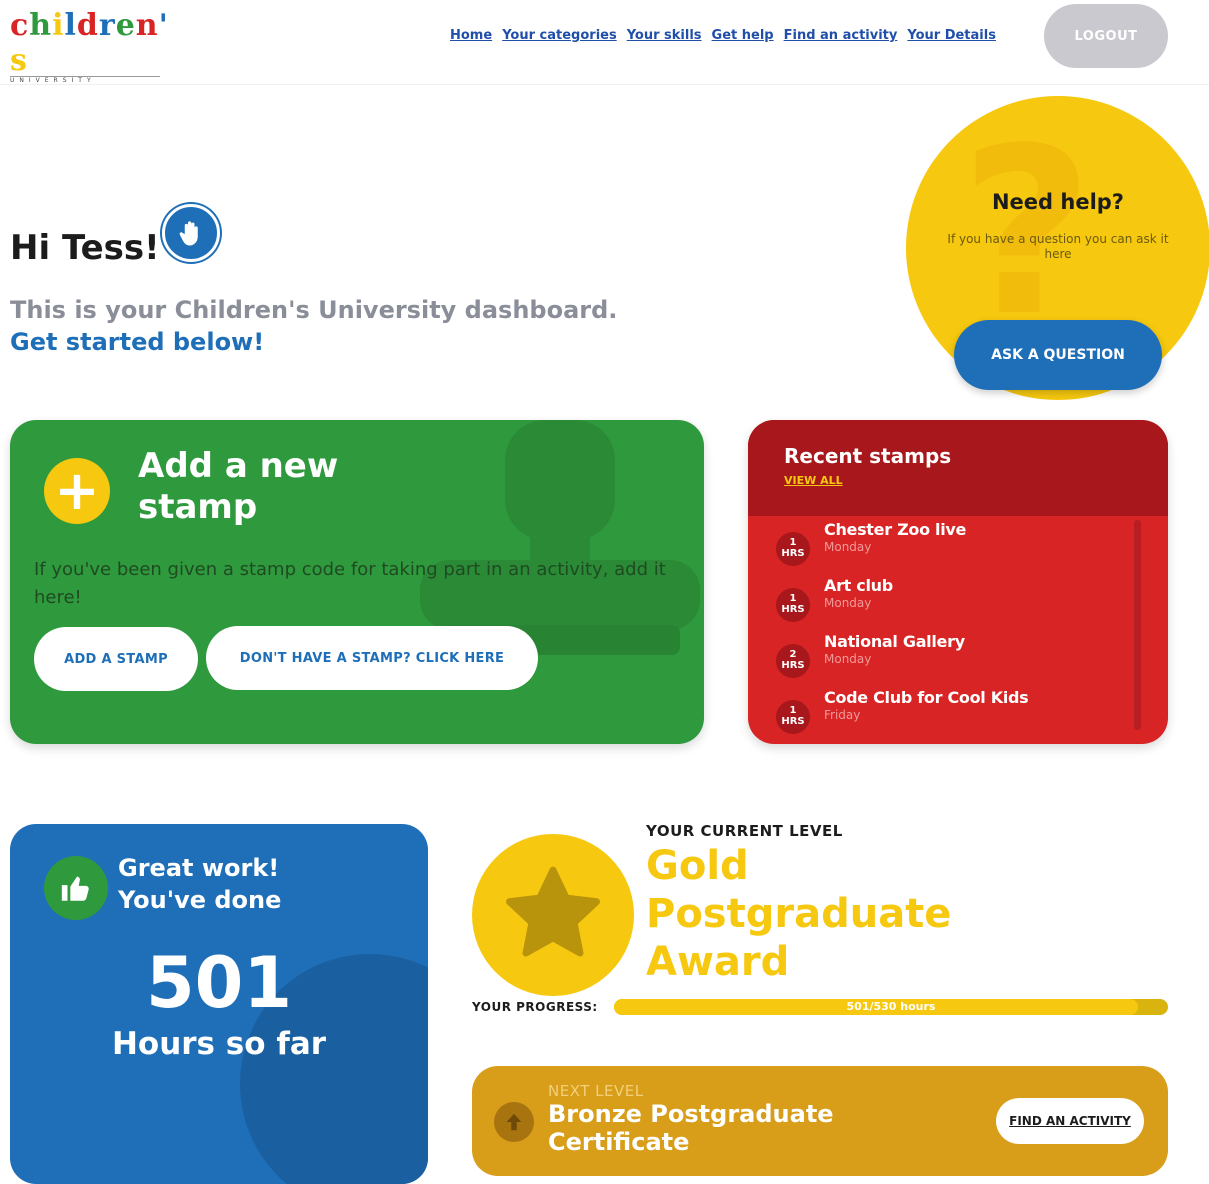  What do you see at coordinates (596, 1091) in the screenshot?
I see `next-level-label: NEXT LEVEL` at bounding box center [596, 1091].